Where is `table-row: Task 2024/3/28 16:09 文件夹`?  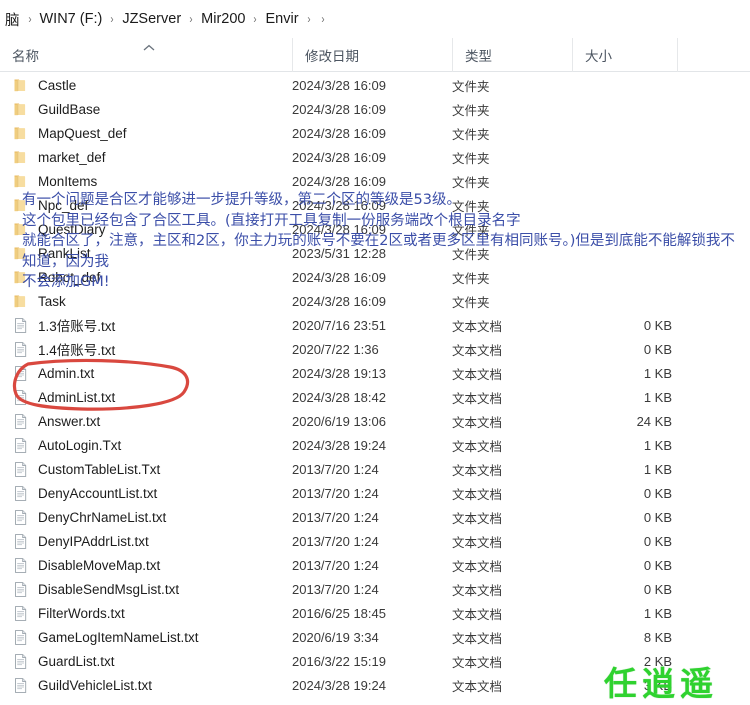
table-row: Task 2024/3/28 16:09 文件夹 is located at coordinates (375, 301).